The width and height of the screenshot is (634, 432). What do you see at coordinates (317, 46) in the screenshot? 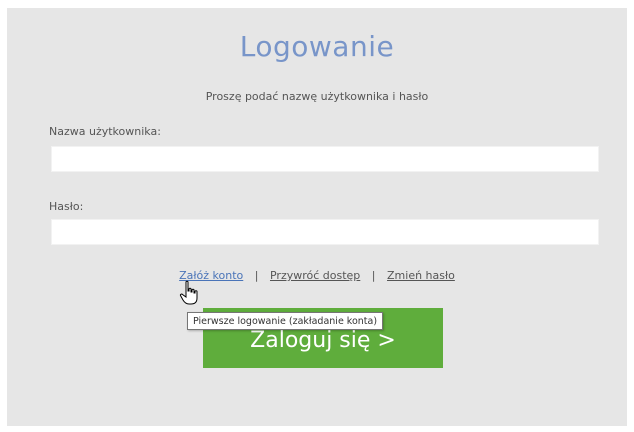
I see `page-title: Logowanie` at bounding box center [317, 46].